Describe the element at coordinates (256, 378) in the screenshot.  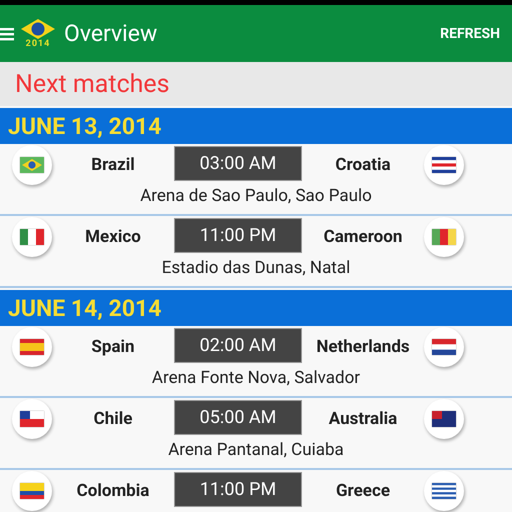
I see `venue-label: Arena Fonte Nova, Salvador` at that location.